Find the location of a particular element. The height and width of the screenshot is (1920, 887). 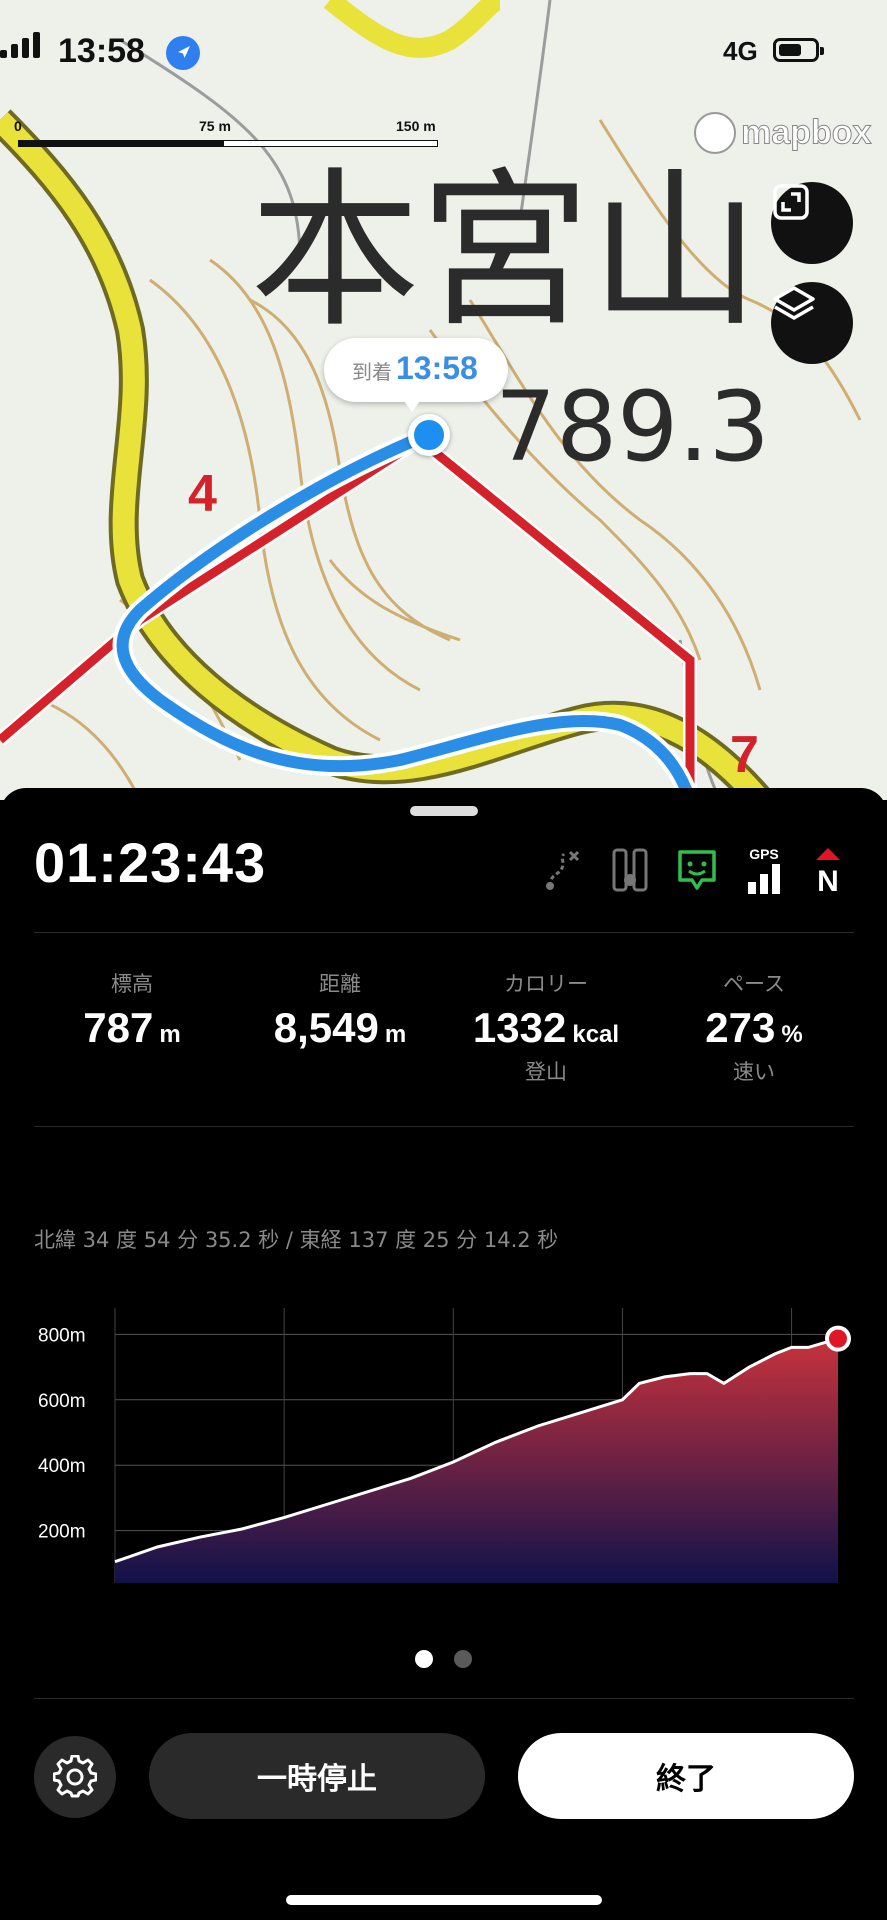

smile-chat-icon is located at coordinates (697, 871).